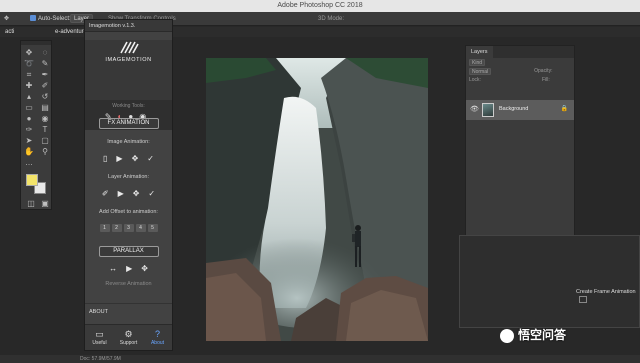  What do you see at coordinates (480, 71) in the screenshot?
I see `blend-mode-select: Normal` at bounding box center [480, 71].